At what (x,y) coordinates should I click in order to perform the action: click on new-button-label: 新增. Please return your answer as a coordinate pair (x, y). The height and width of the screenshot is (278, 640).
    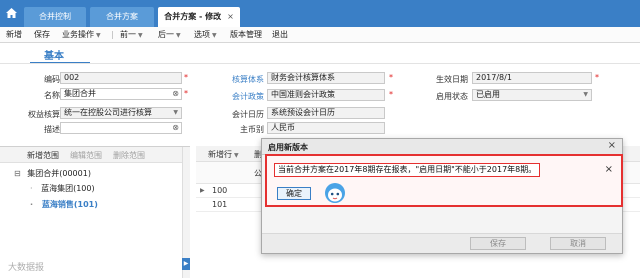
    Looking at the image, I should click on (14, 34).